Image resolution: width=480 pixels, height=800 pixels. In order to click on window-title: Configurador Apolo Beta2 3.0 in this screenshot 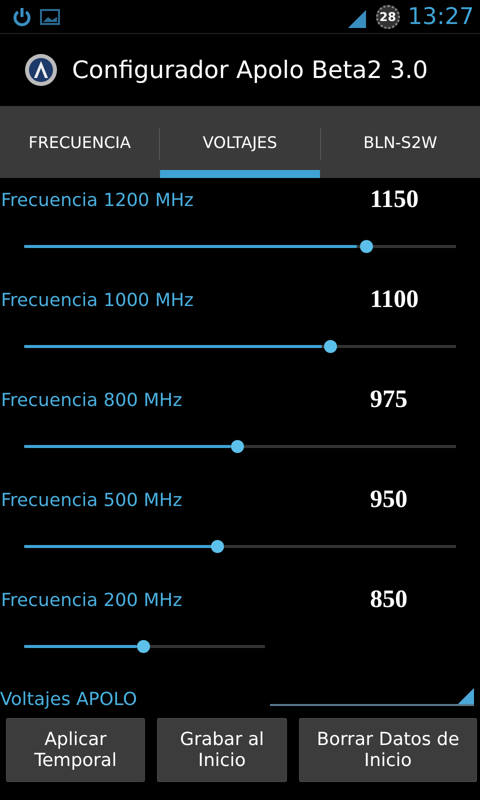, I will do `click(250, 70)`.